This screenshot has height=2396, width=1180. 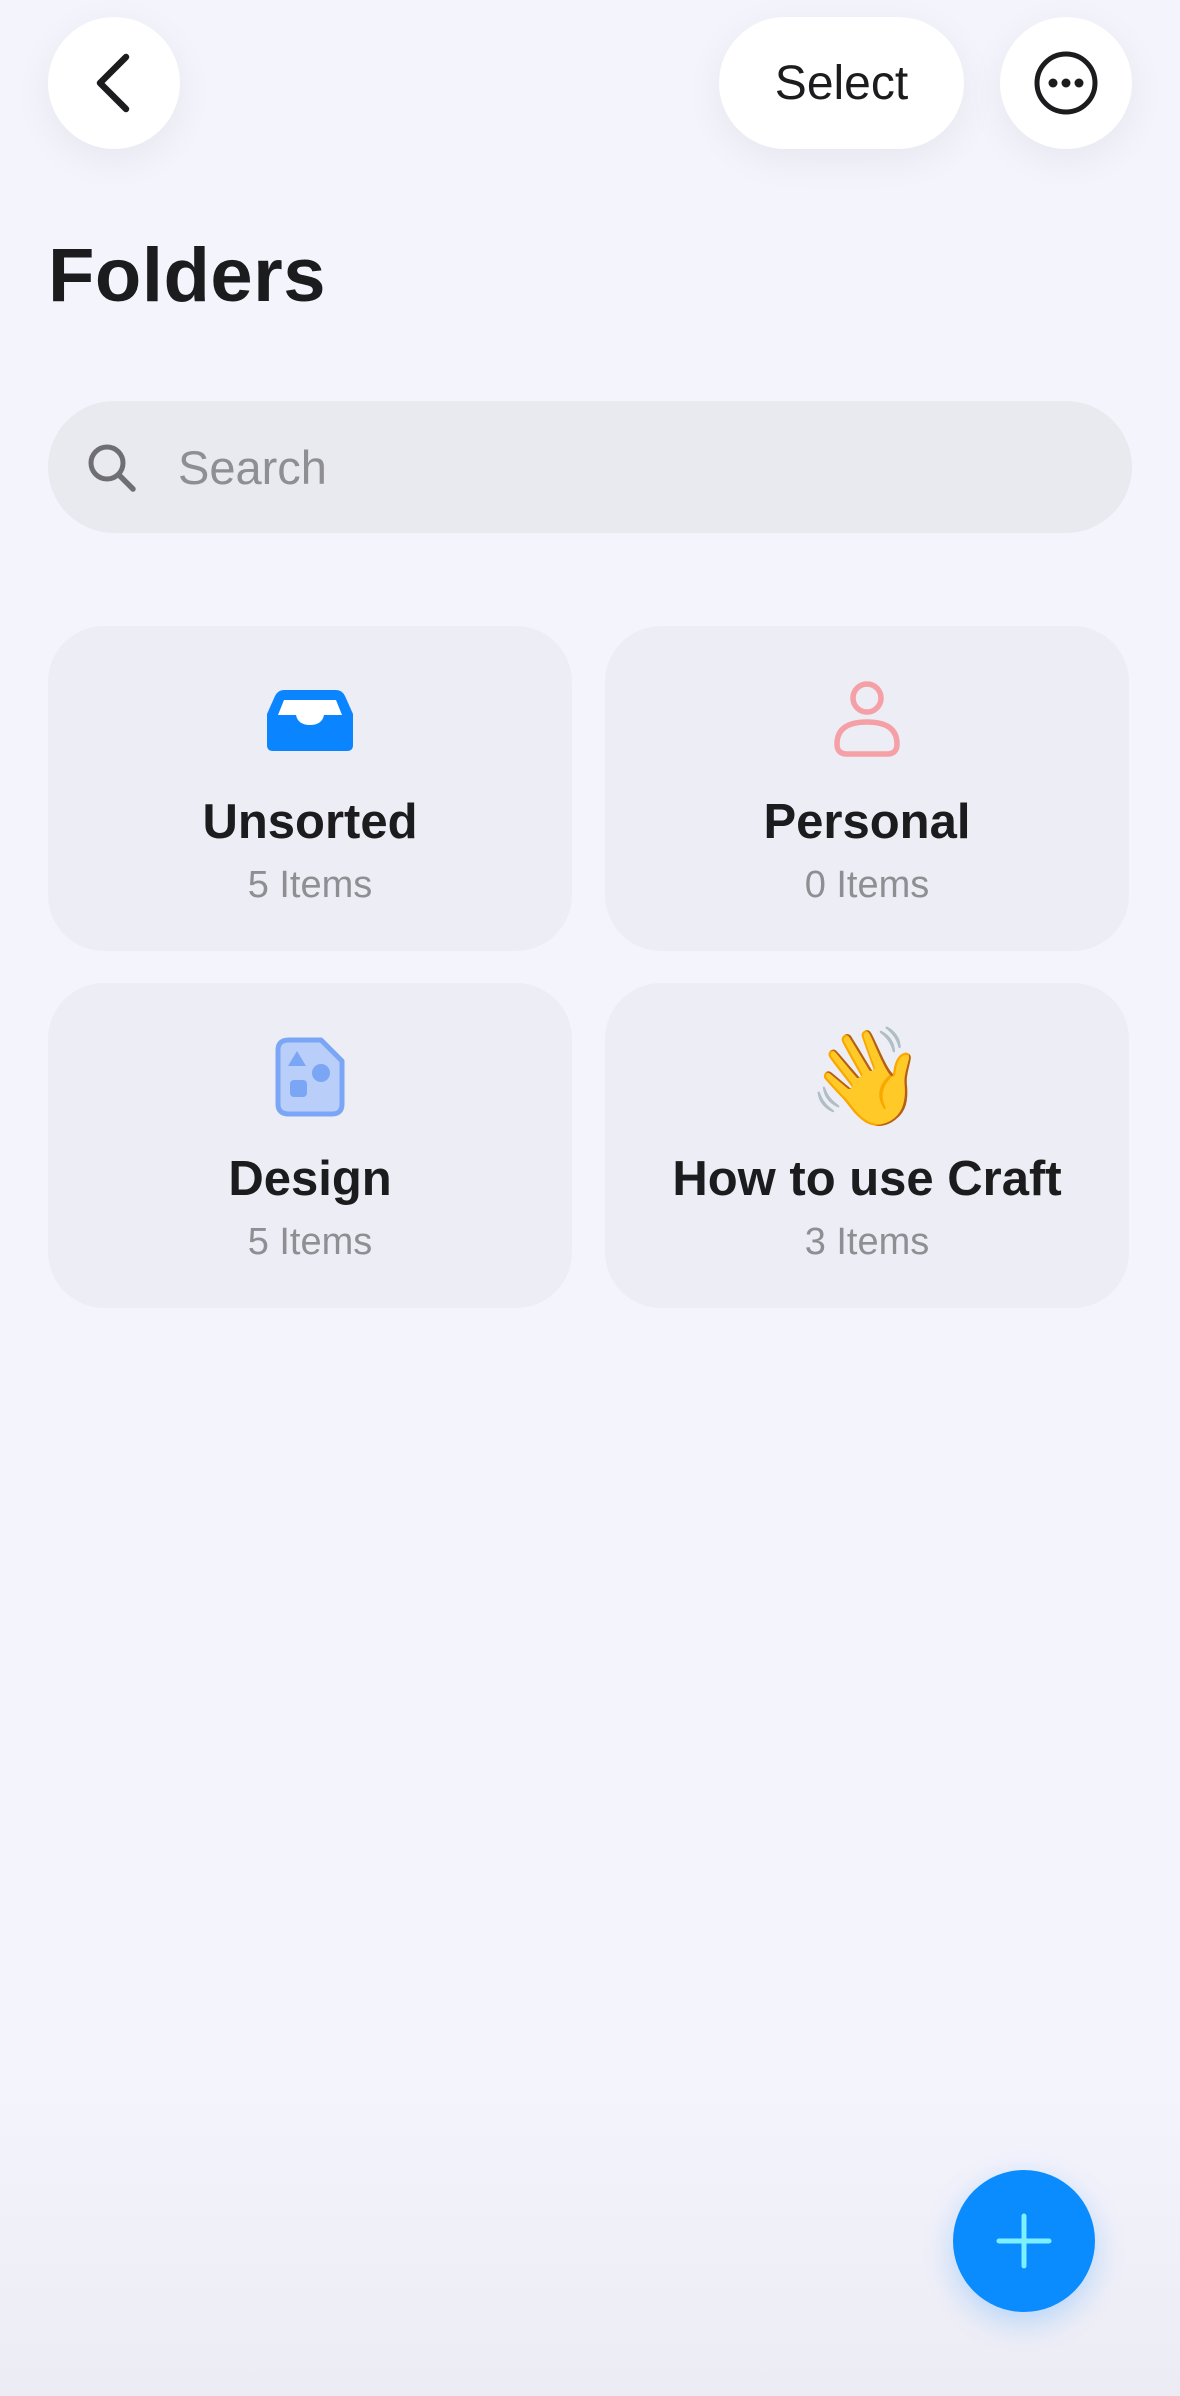 I want to click on folder-card-unsorted: Unsorted 5 Items, so click(x=310, y=788).